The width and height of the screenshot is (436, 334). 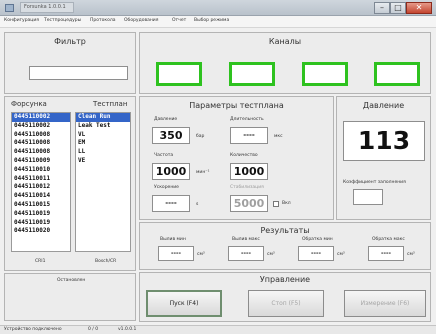 I want to click on menu-mode: Выбор режима, so click(x=211, y=20).